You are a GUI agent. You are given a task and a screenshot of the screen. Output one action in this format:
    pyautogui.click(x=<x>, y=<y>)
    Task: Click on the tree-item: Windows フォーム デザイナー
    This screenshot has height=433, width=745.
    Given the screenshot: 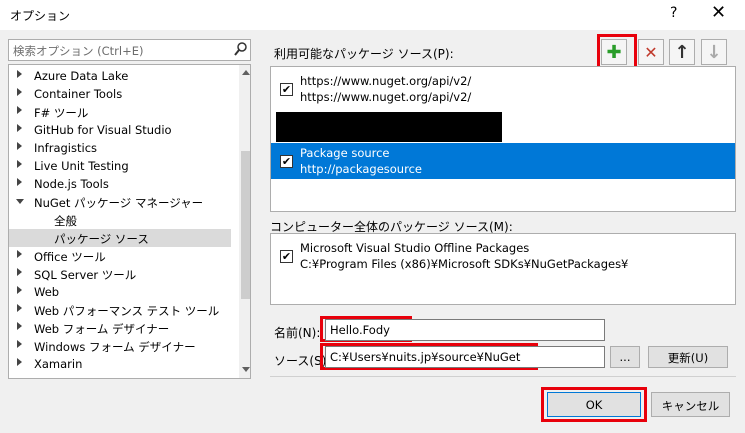 What is the action you would take?
    pyautogui.click(x=120, y=346)
    